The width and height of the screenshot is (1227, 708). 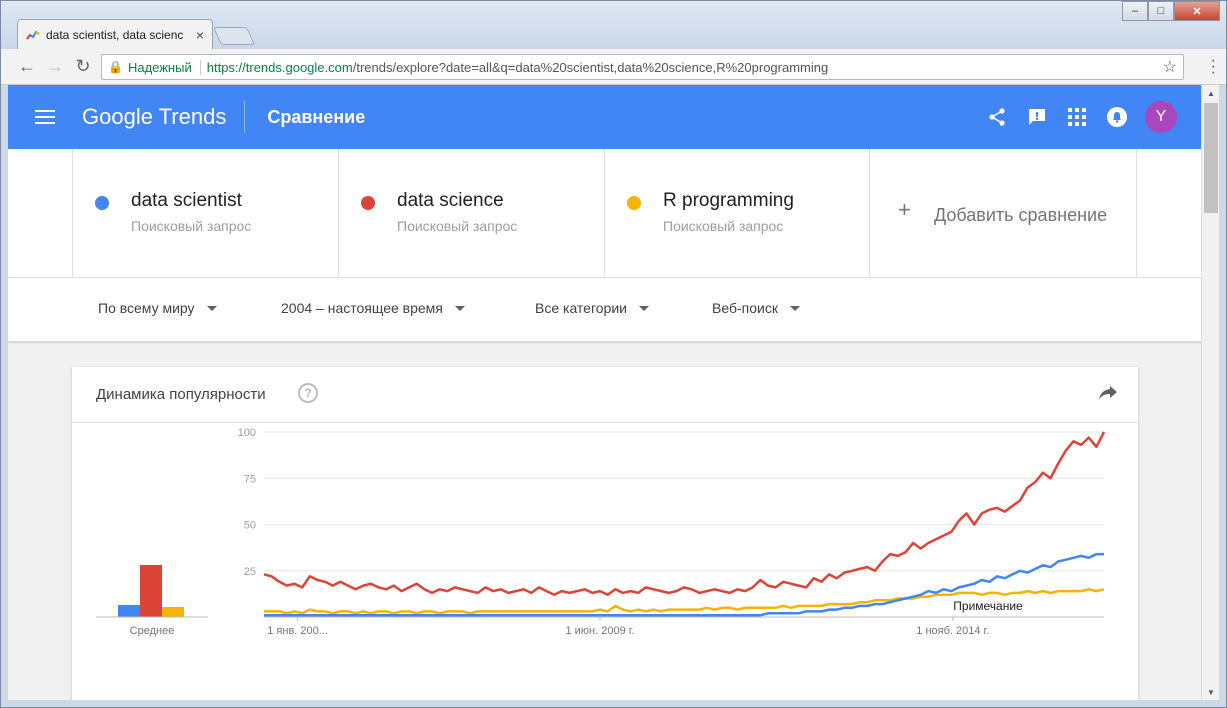 What do you see at coordinates (728, 200) in the screenshot?
I see `term-name: R programming` at bounding box center [728, 200].